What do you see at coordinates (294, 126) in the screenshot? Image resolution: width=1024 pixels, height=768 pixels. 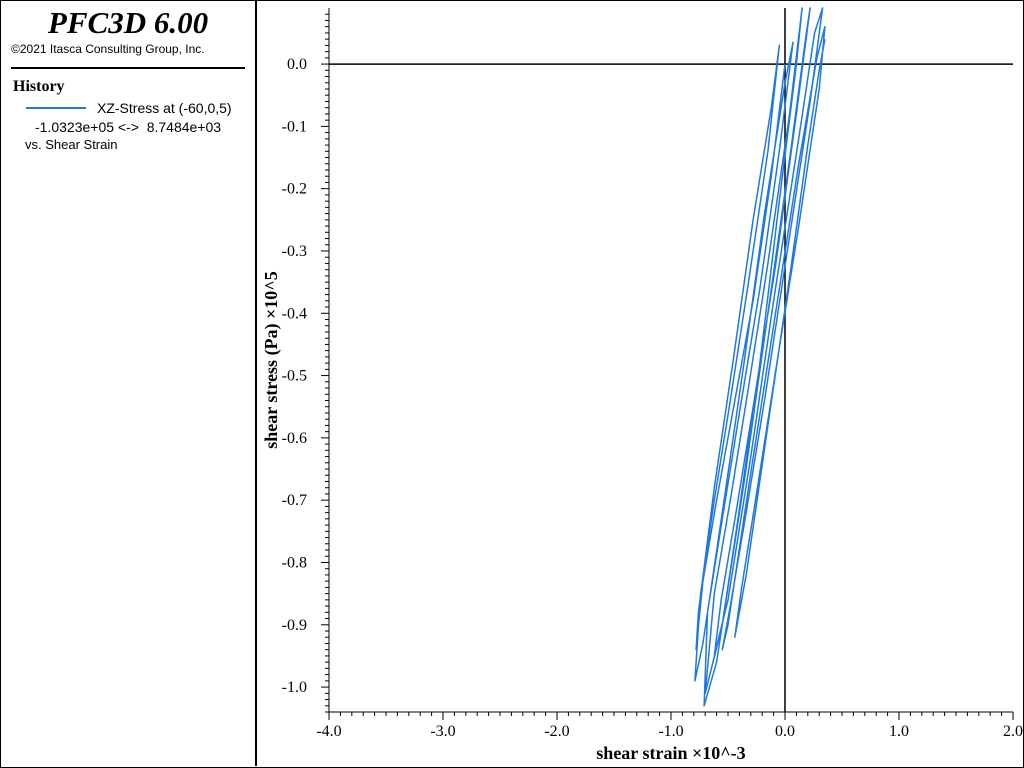 I see `y-tick-label: -0.1` at bounding box center [294, 126].